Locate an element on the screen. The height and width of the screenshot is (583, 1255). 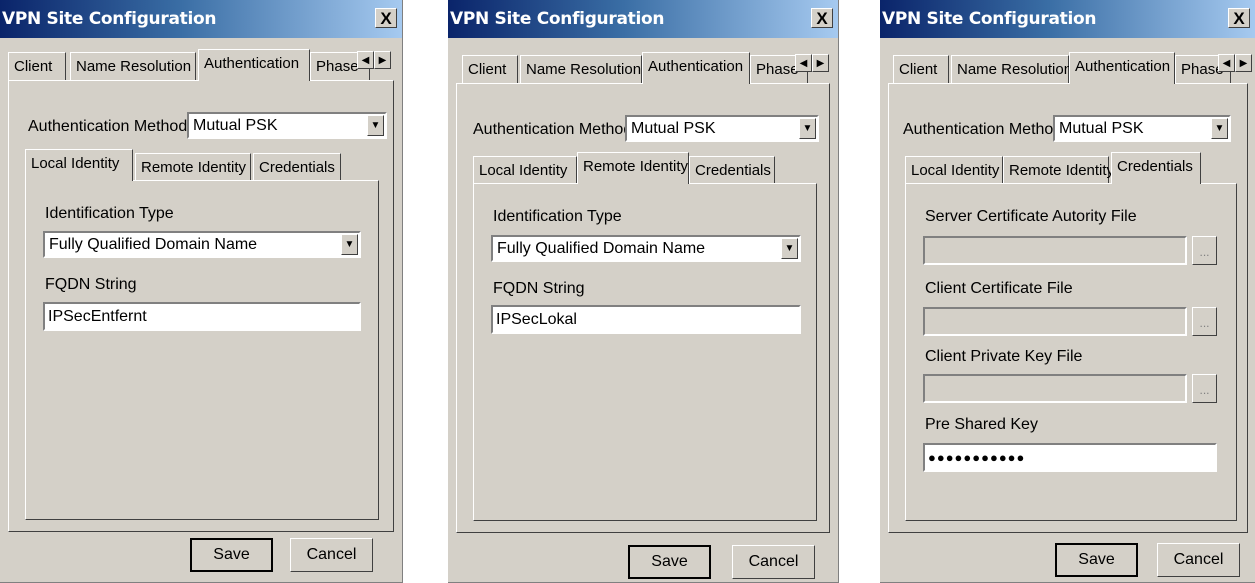
pre-shared-key-label: Pre Shared Key is located at coordinates (981, 424).